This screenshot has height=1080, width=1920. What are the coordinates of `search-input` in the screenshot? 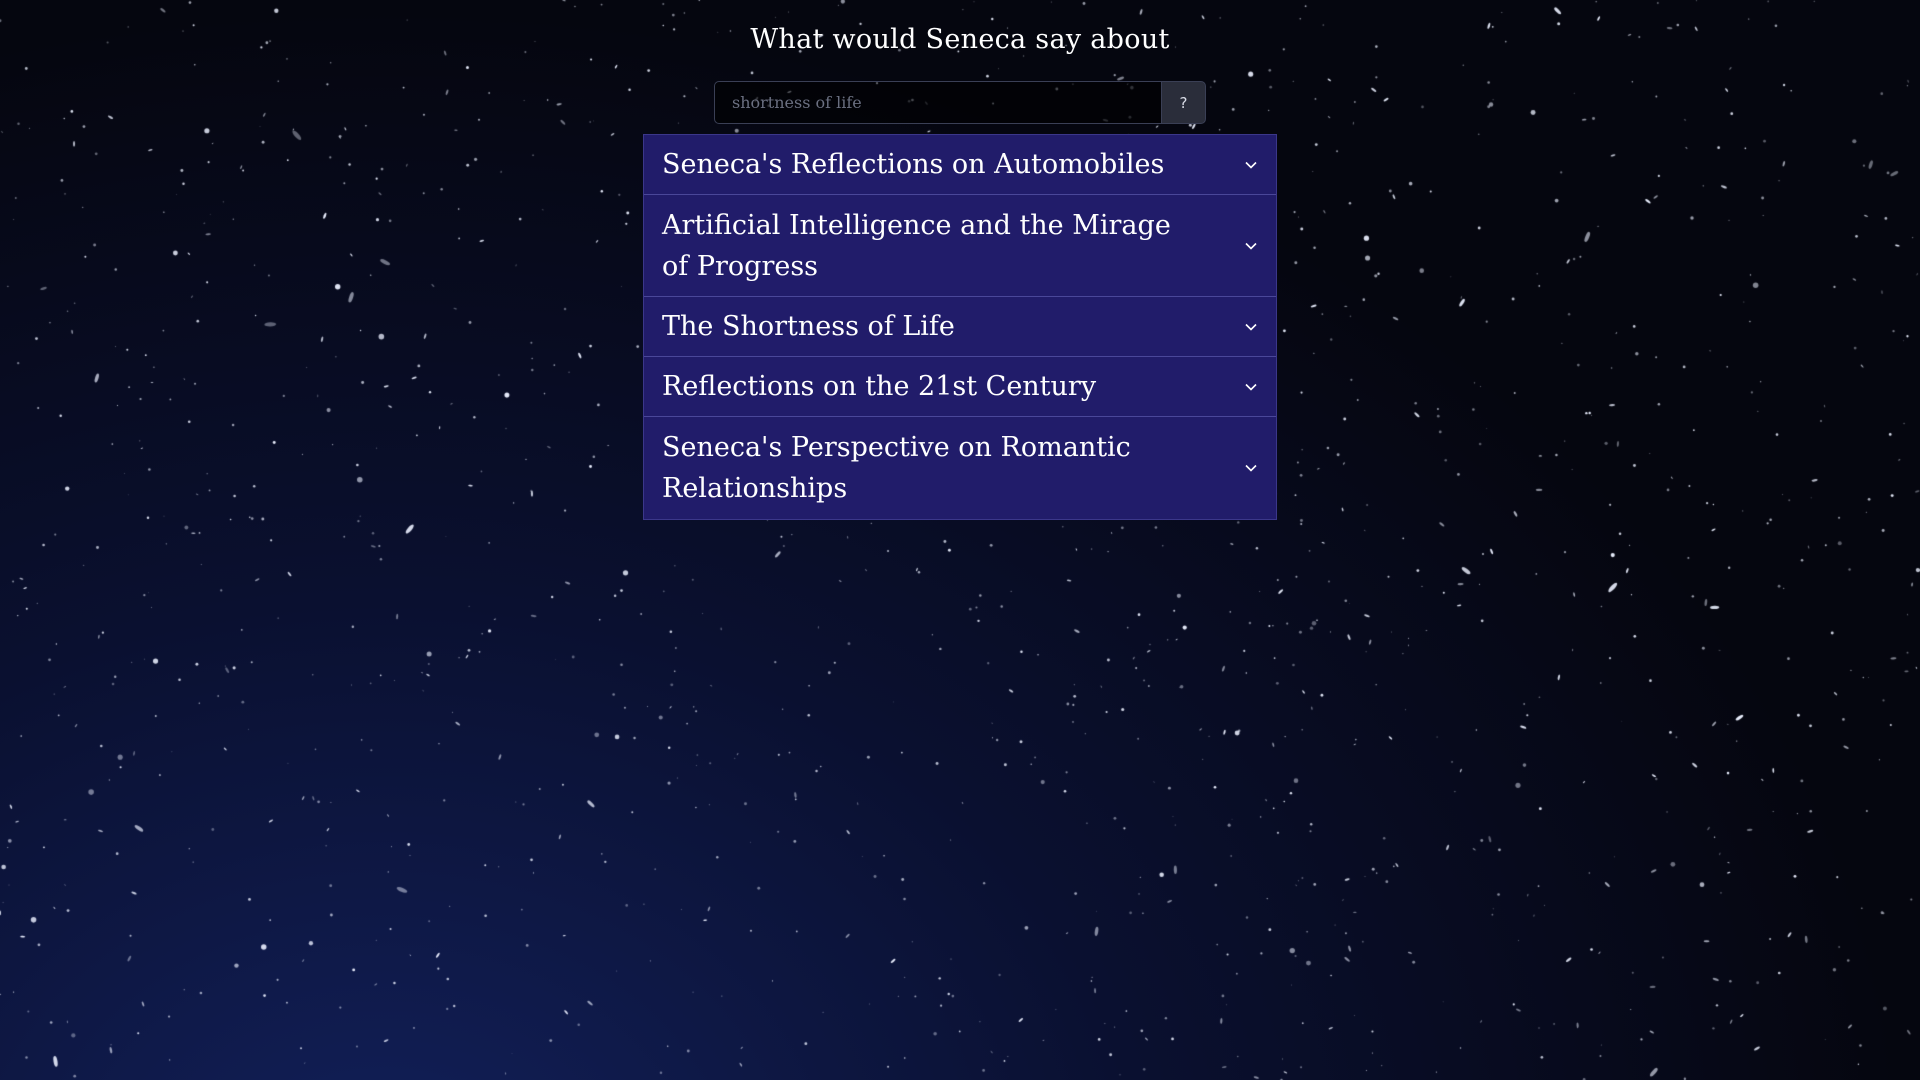 It's located at (937, 102).